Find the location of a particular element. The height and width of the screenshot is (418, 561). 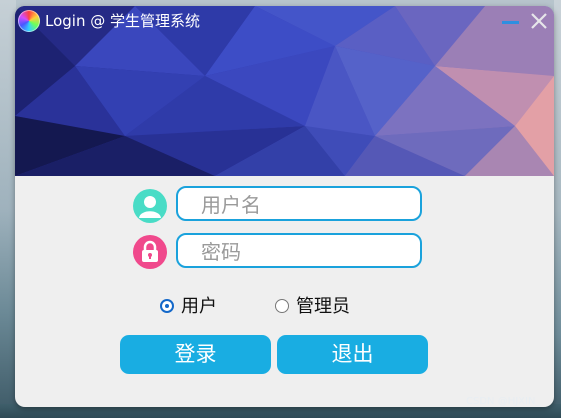

close-button is located at coordinates (539, 21).